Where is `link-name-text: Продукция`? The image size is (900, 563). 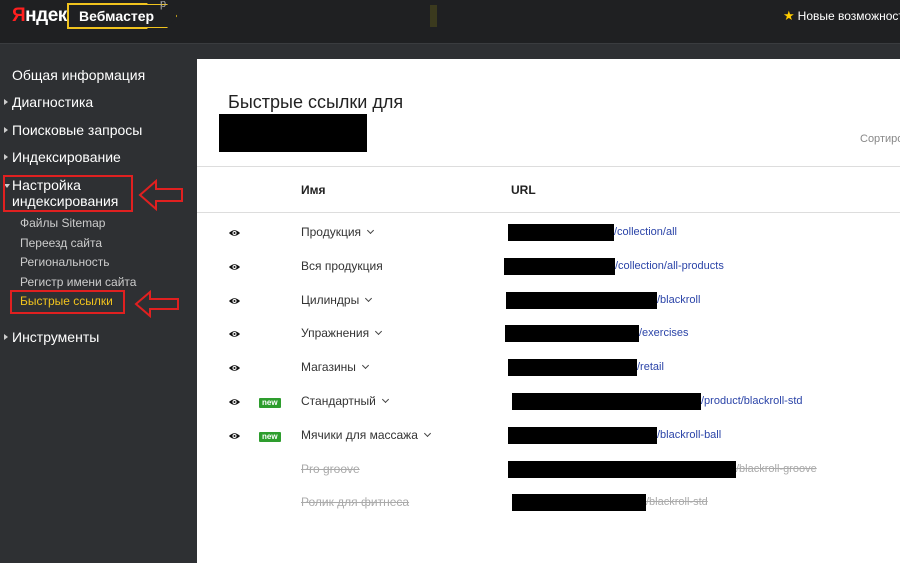
link-name-text: Продукция is located at coordinates (331, 232).